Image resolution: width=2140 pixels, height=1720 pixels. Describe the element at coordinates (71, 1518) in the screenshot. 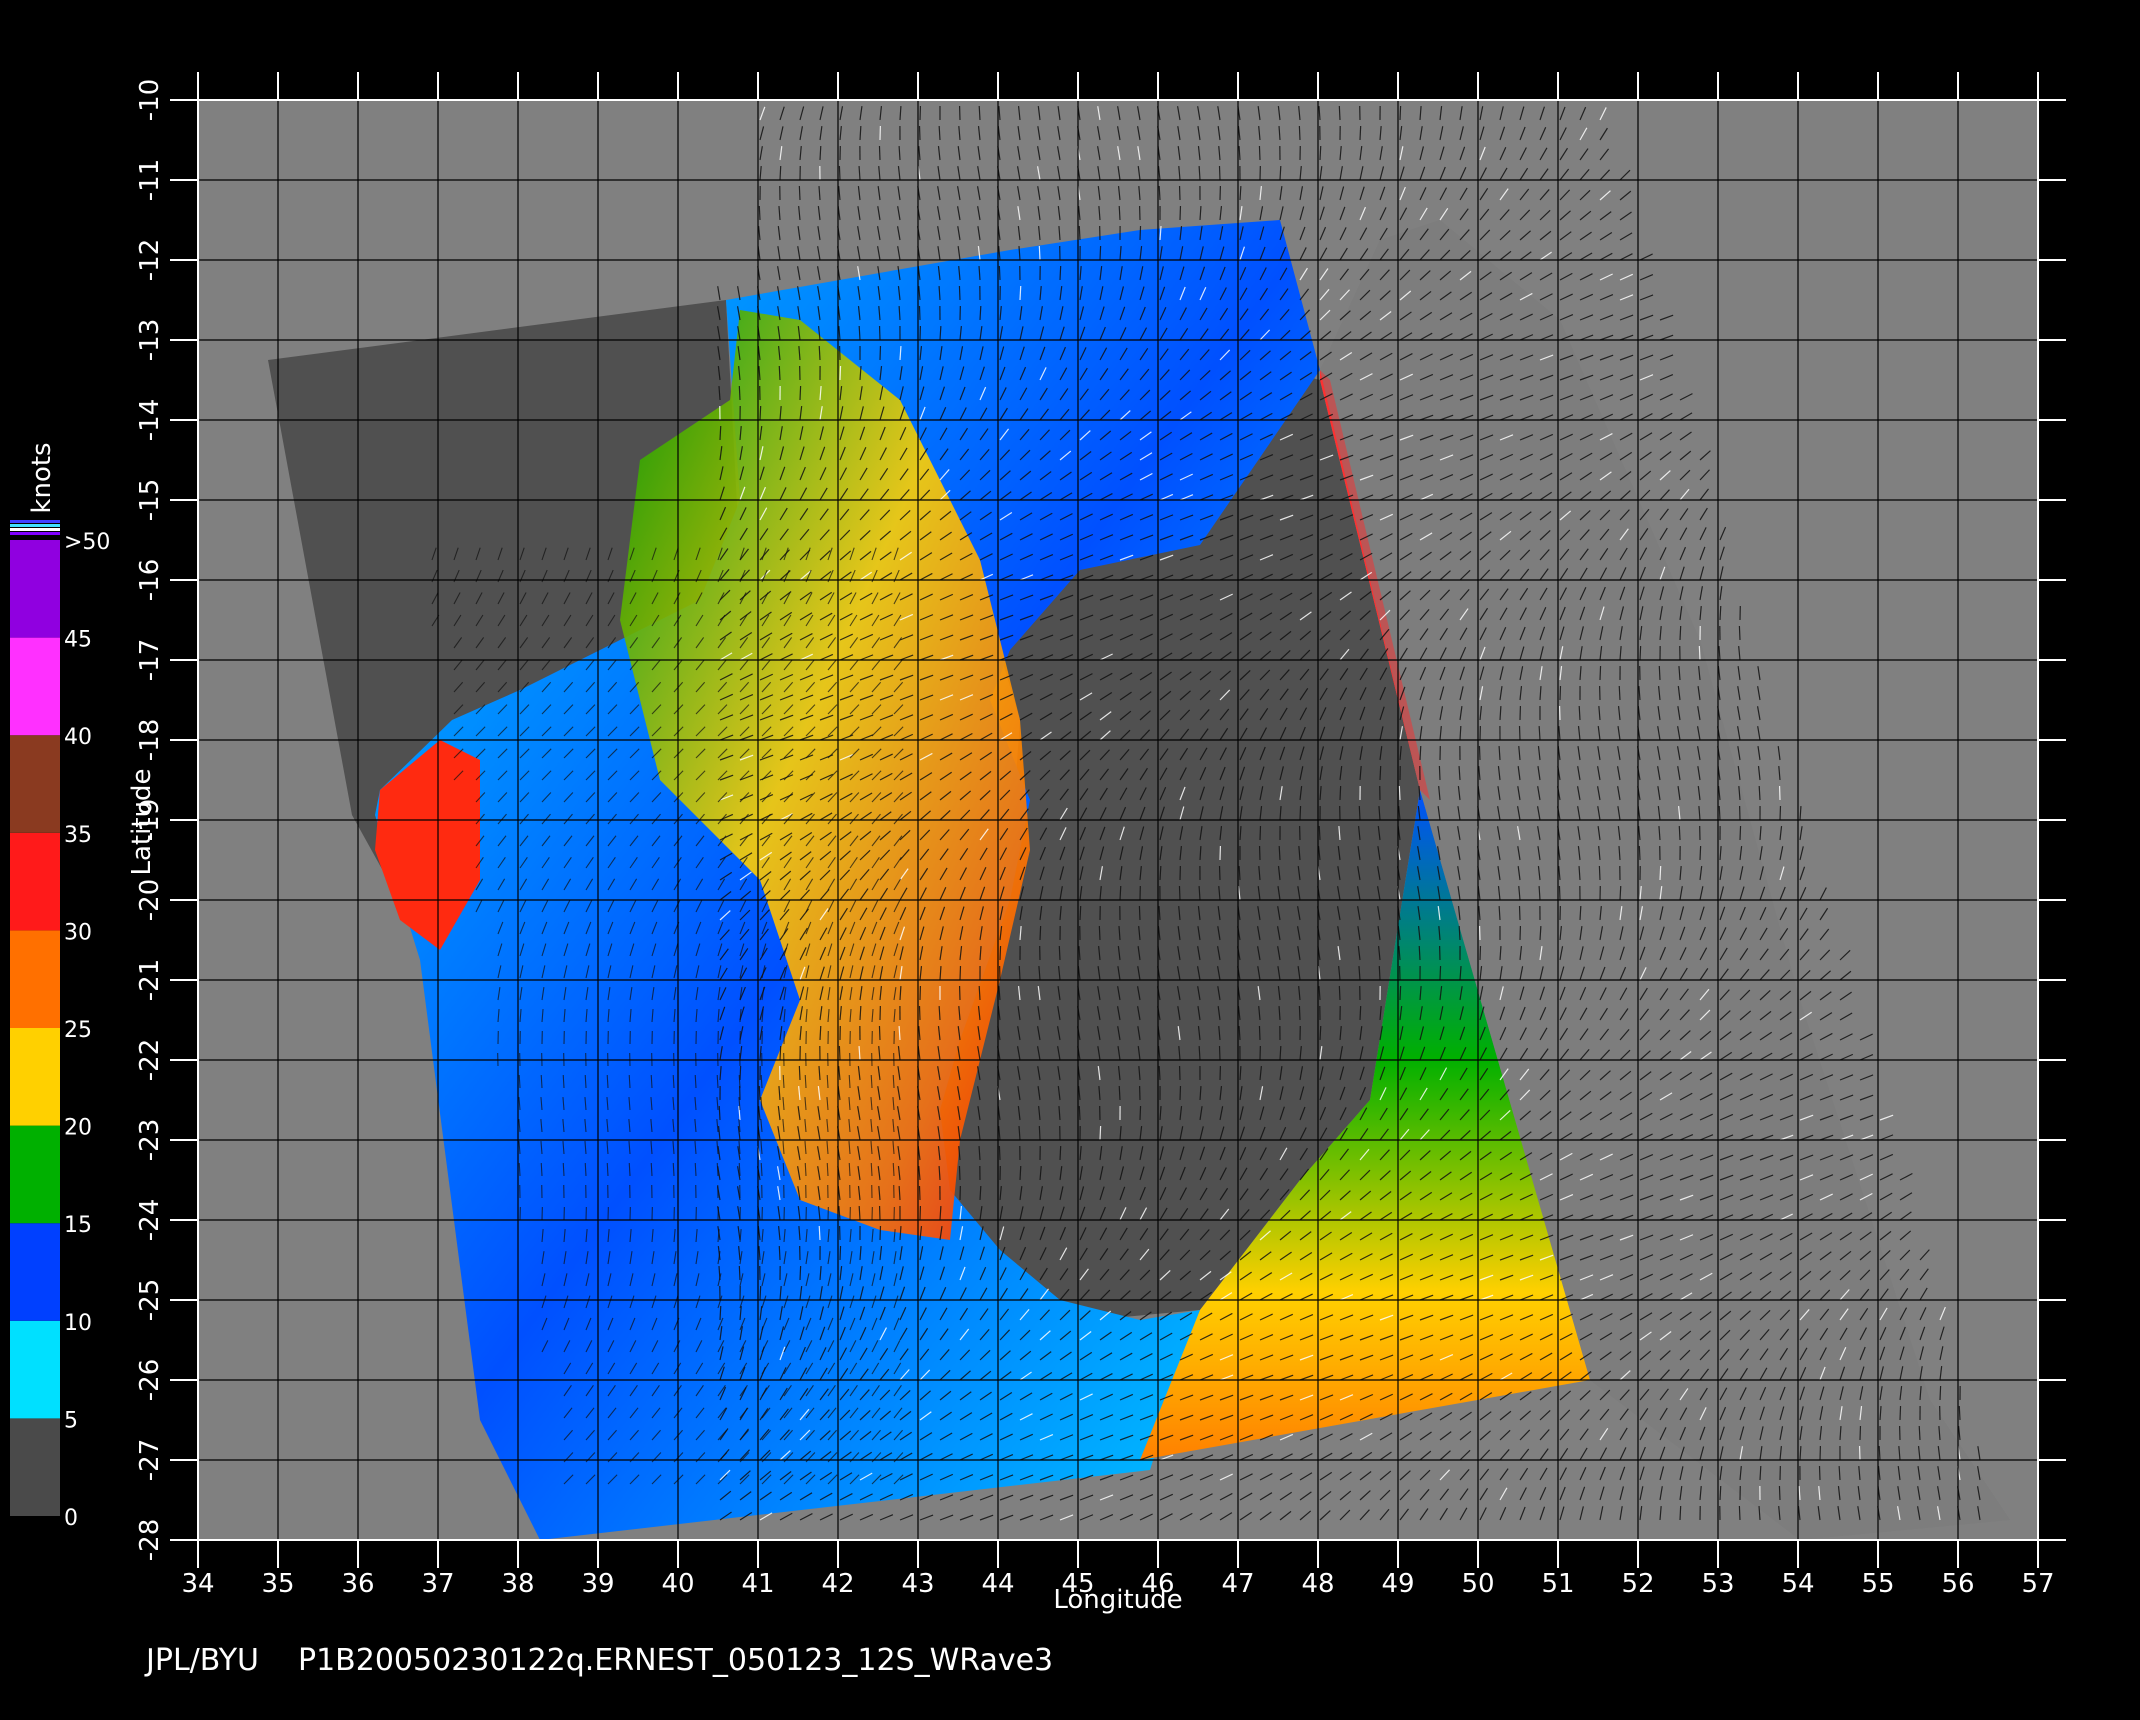

I see `colorbar-label: 0` at that location.